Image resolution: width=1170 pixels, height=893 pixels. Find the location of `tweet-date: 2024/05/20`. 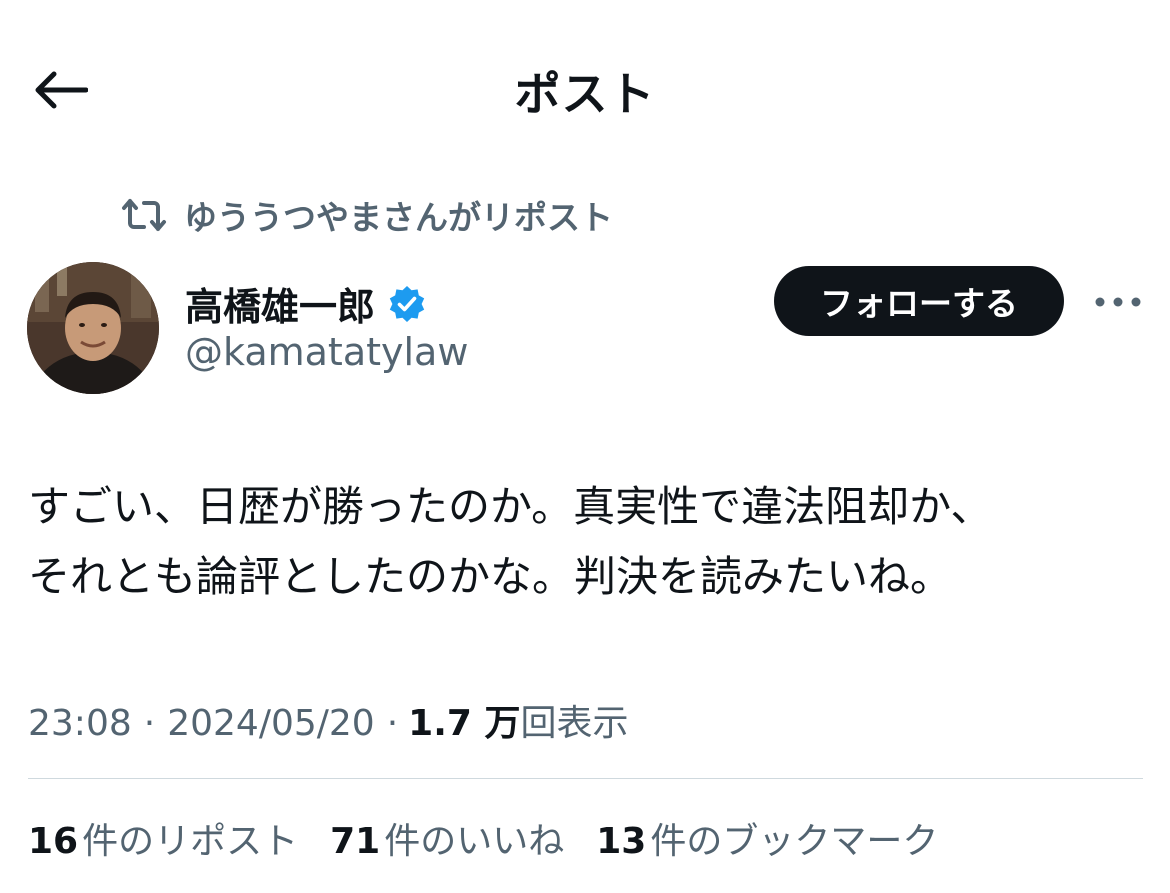

tweet-date: 2024/05/20 is located at coordinates (271, 723).